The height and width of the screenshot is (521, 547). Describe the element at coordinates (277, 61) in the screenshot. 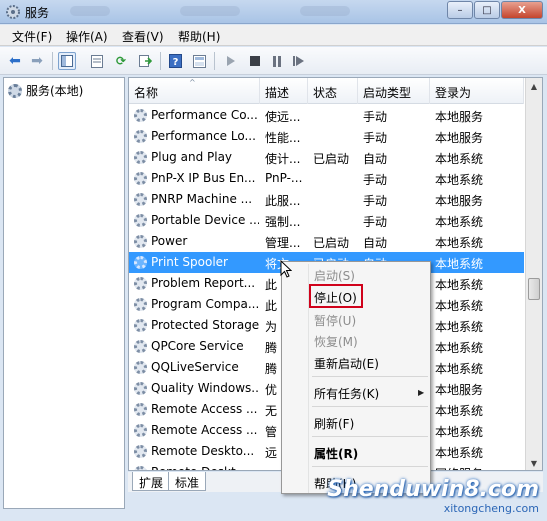

I see `pause-icon` at that location.